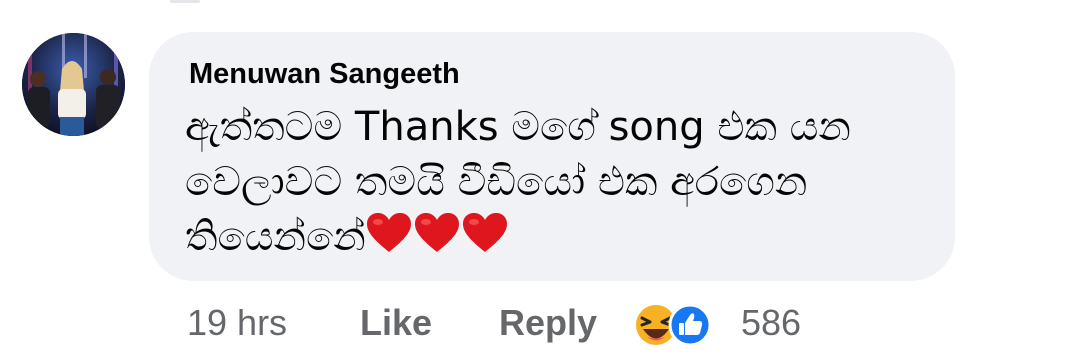 Image resolution: width=1080 pixels, height=363 pixels. I want to click on heart-emoji-group, so click(437, 233).